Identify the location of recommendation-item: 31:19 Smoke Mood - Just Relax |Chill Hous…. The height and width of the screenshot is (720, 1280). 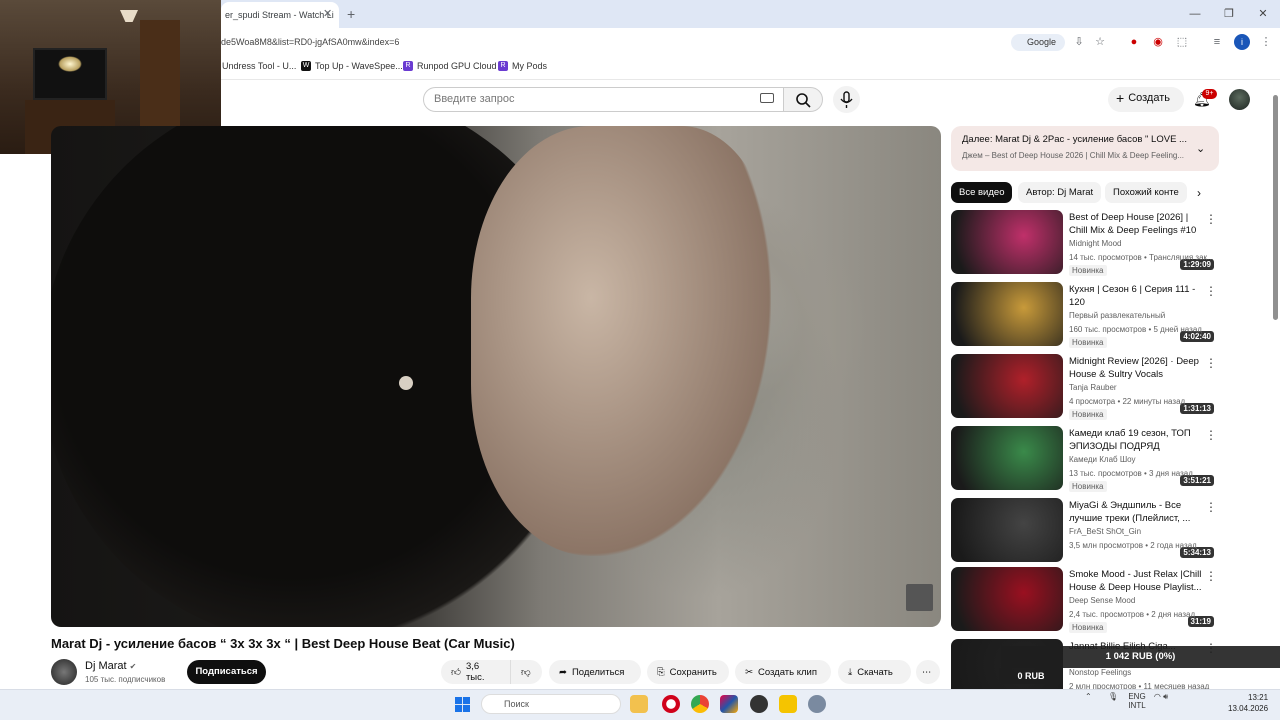
(1085, 600).